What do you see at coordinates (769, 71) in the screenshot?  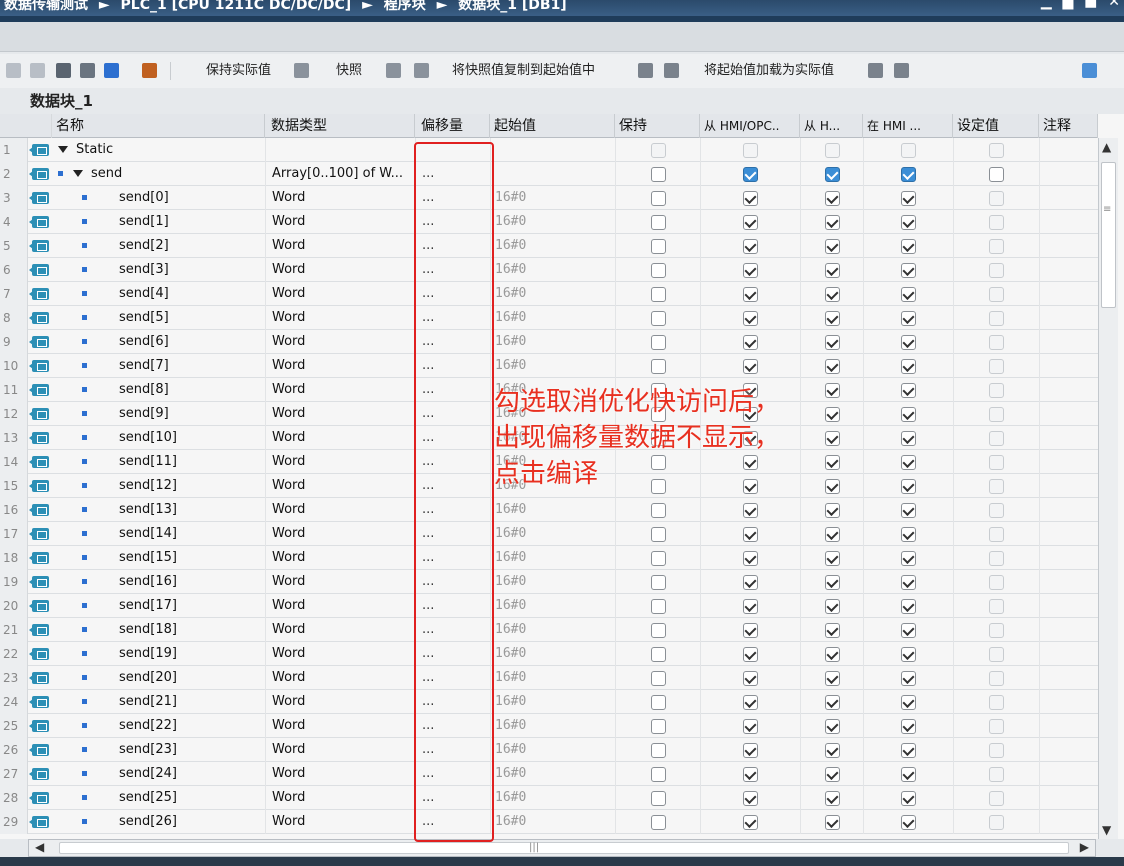 I see `load-start-button: 将起始值加载为实际值` at bounding box center [769, 71].